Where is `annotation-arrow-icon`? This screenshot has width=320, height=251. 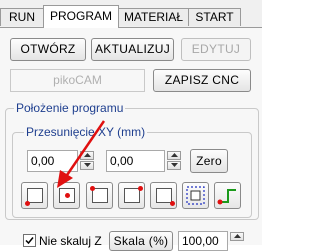
annotation-arrow-icon is located at coordinates (81, 154).